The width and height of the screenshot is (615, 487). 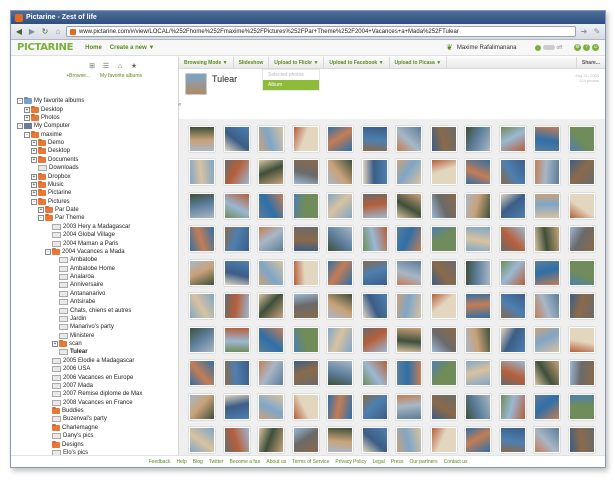 What do you see at coordinates (97, 210) in the screenshot?
I see `tree-item: + Par Date` at bounding box center [97, 210].